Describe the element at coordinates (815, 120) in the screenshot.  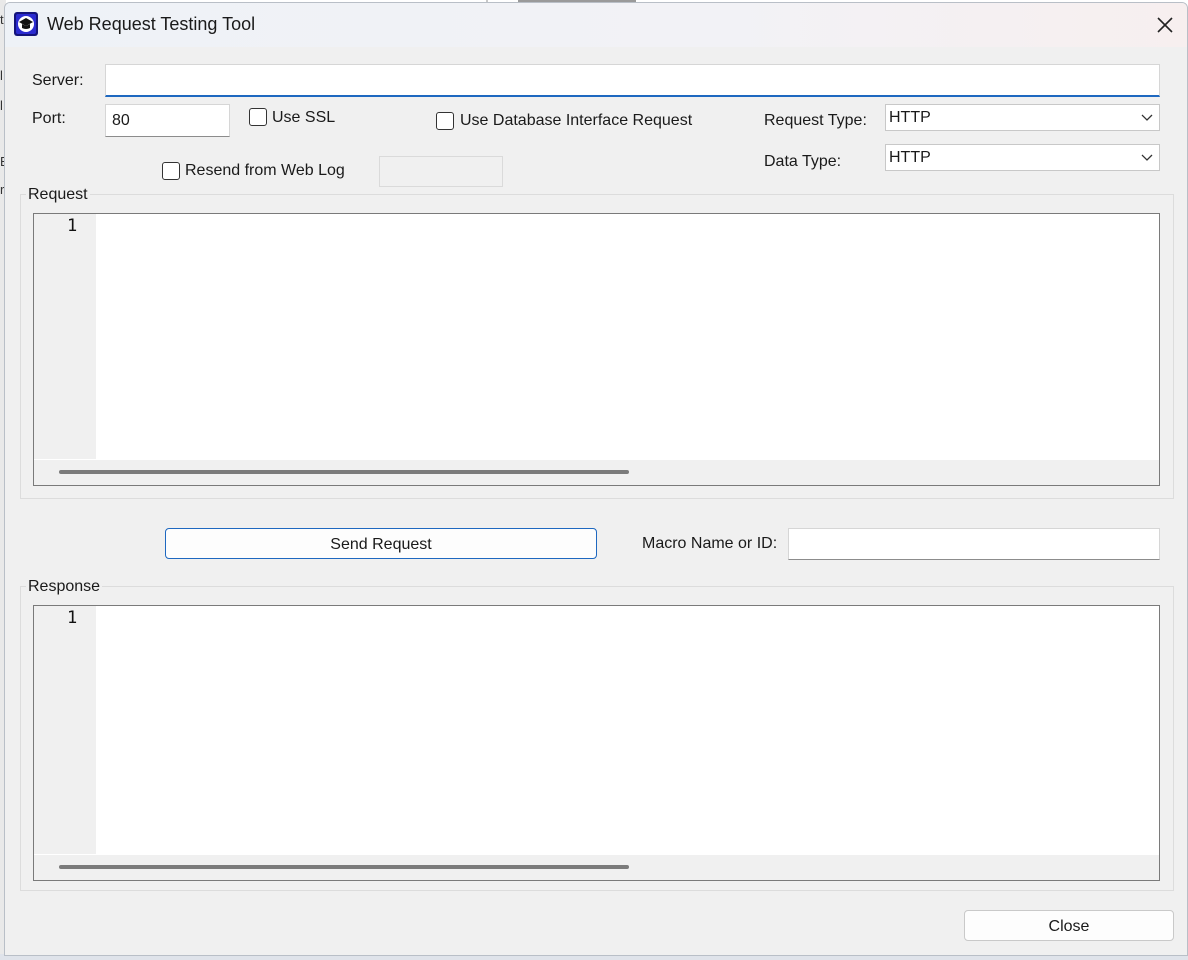
I see `request-type-label: Request Type:` at that location.